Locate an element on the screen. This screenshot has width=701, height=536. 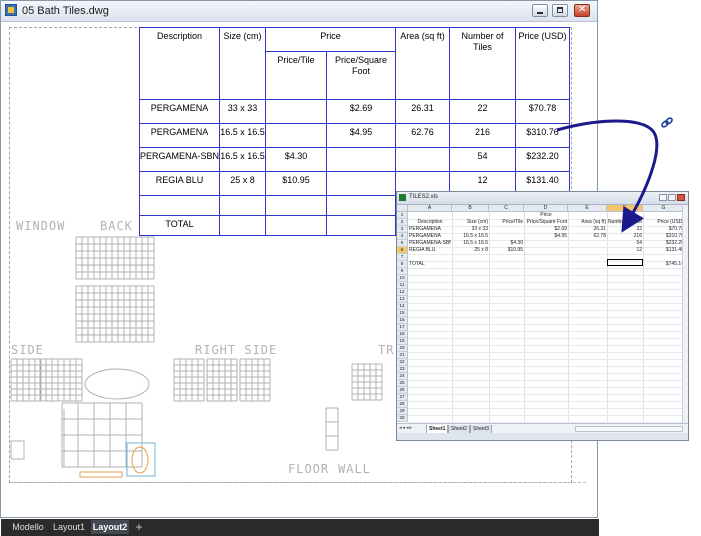
row-header: 7 is located at coordinates (402, 257).